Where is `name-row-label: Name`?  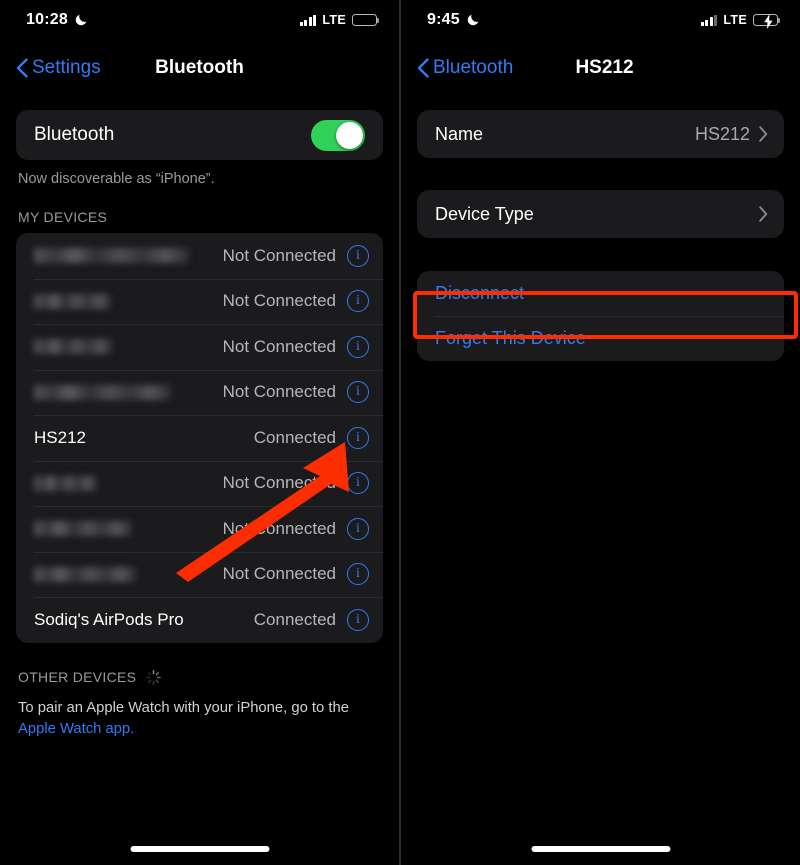
name-row-label: Name is located at coordinates (459, 133).